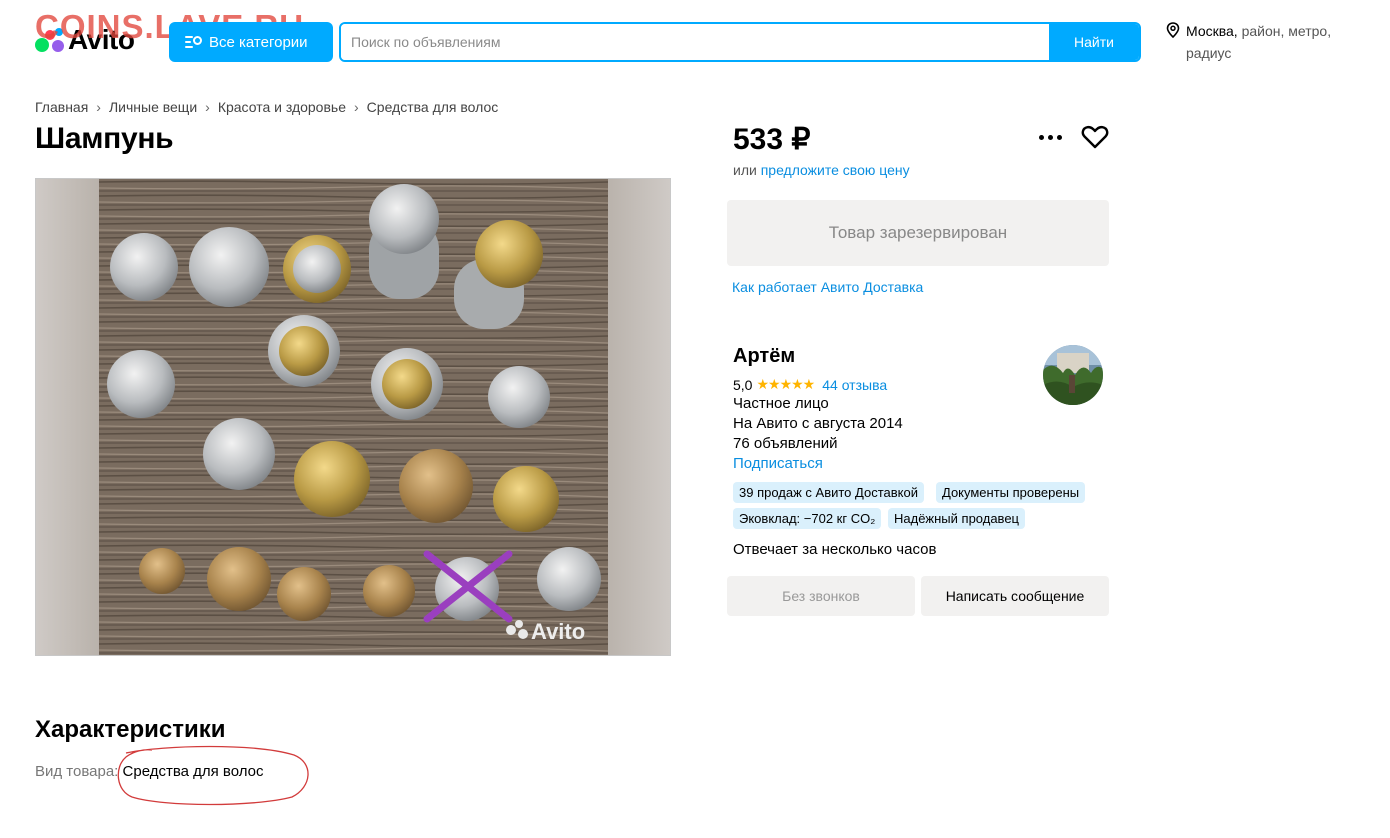 This screenshot has height=838, width=1390. I want to click on reviews-link: 44 отзыва, so click(854, 385).